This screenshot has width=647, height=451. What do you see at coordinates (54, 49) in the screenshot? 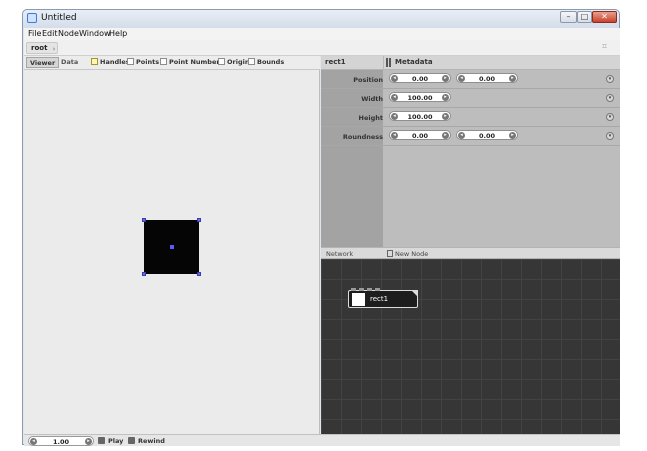
I see `chevron-right-icon: ›` at bounding box center [54, 49].